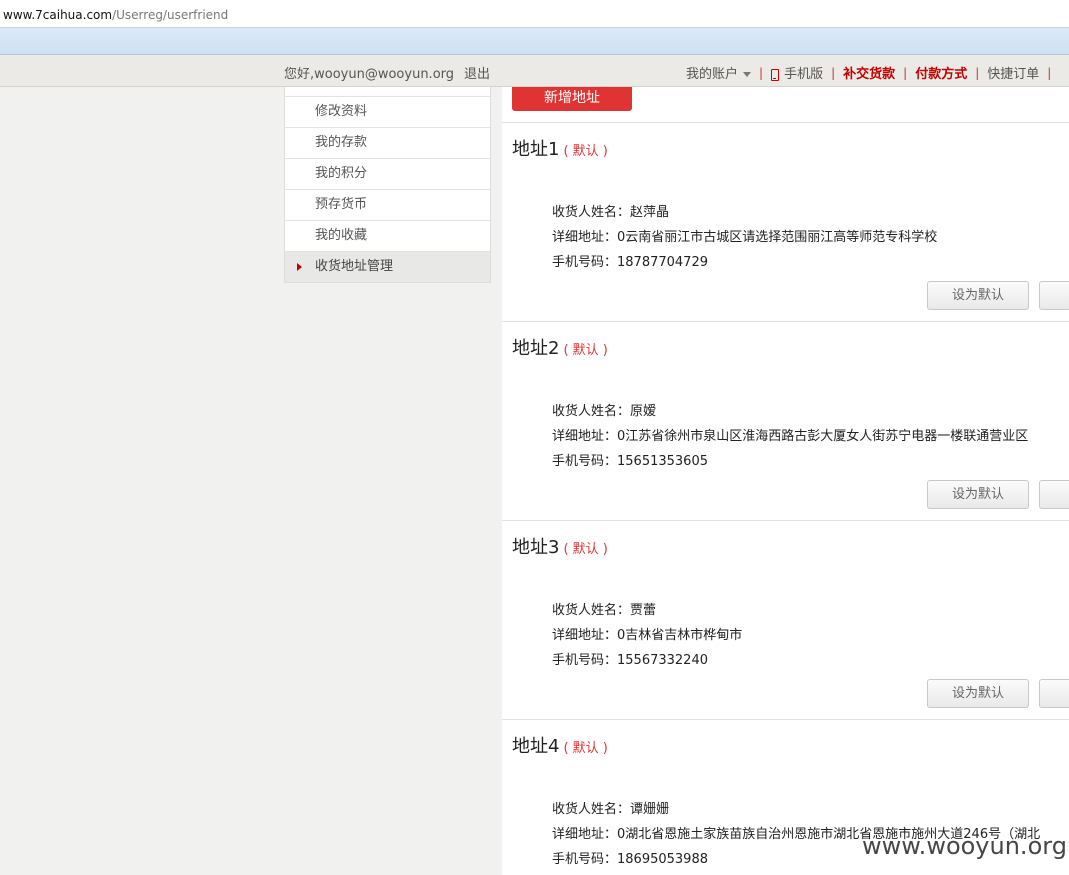 This screenshot has width=1069, height=875. I want to click on address-detail: 详细地址：0云南省丽江市古城区请选择范围丽江高等师范专科学校, so click(745, 237).